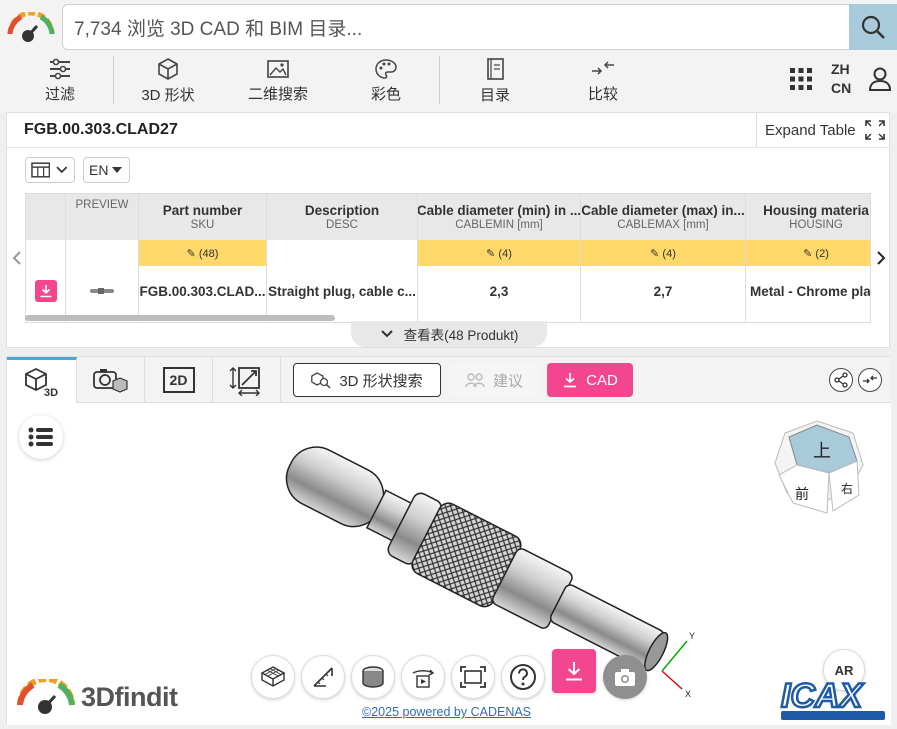 The height and width of the screenshot is (729, 897). What do you see at coordinates (60, 81) in the screenshot?
I see `nav-filter: 过滤` at bounding box center [60, 81].